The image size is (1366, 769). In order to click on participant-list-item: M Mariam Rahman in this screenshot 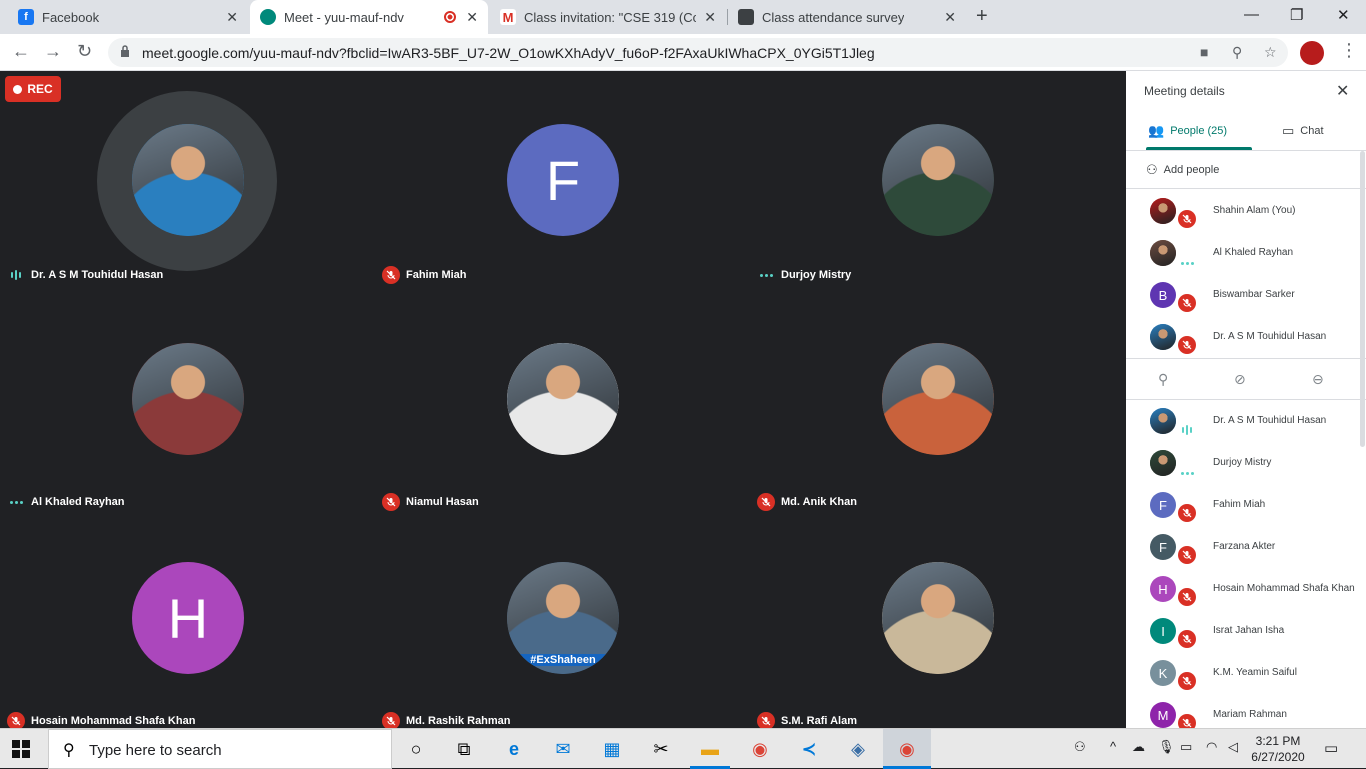, I will do `click(1243, 711)`.